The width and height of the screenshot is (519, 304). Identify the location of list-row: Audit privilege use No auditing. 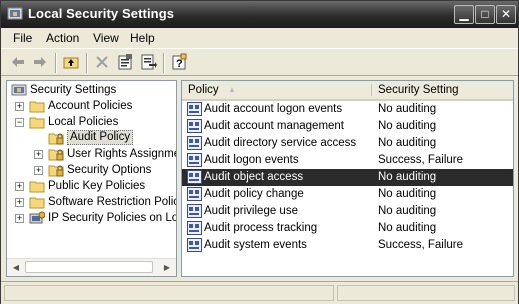
(347, 211).